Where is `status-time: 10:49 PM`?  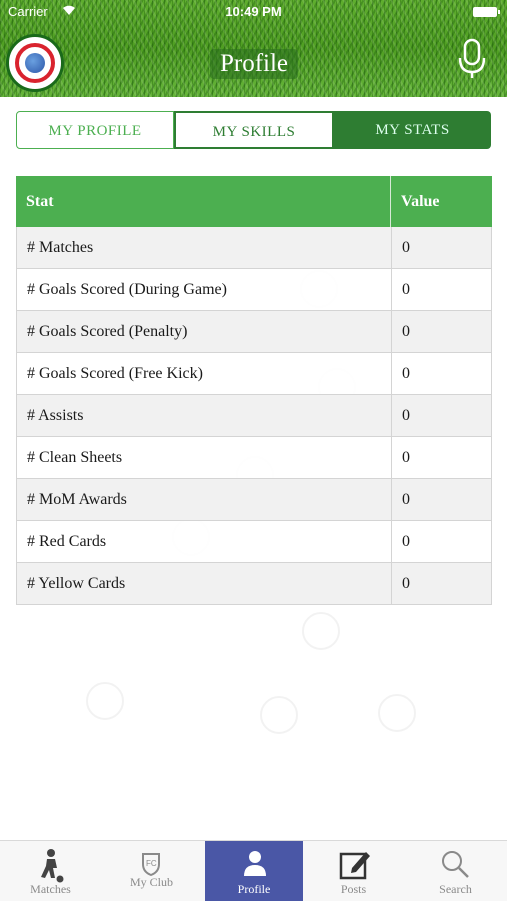
status-time: 10:49 PM is located at coordinates (253, 11).